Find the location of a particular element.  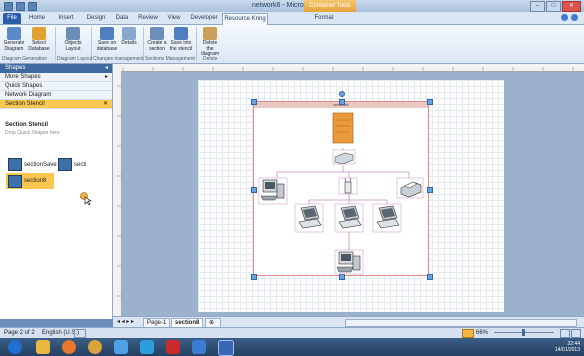

start-icon is located at coordinates (15, 347).